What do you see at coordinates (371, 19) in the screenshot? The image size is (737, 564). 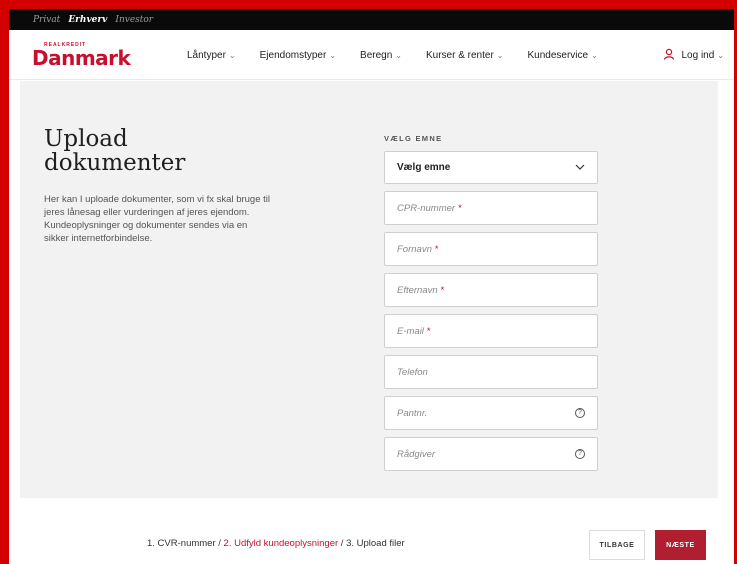 I see `audience-bar: Privat Erhverv Investor` at bounding box center [371, 19].